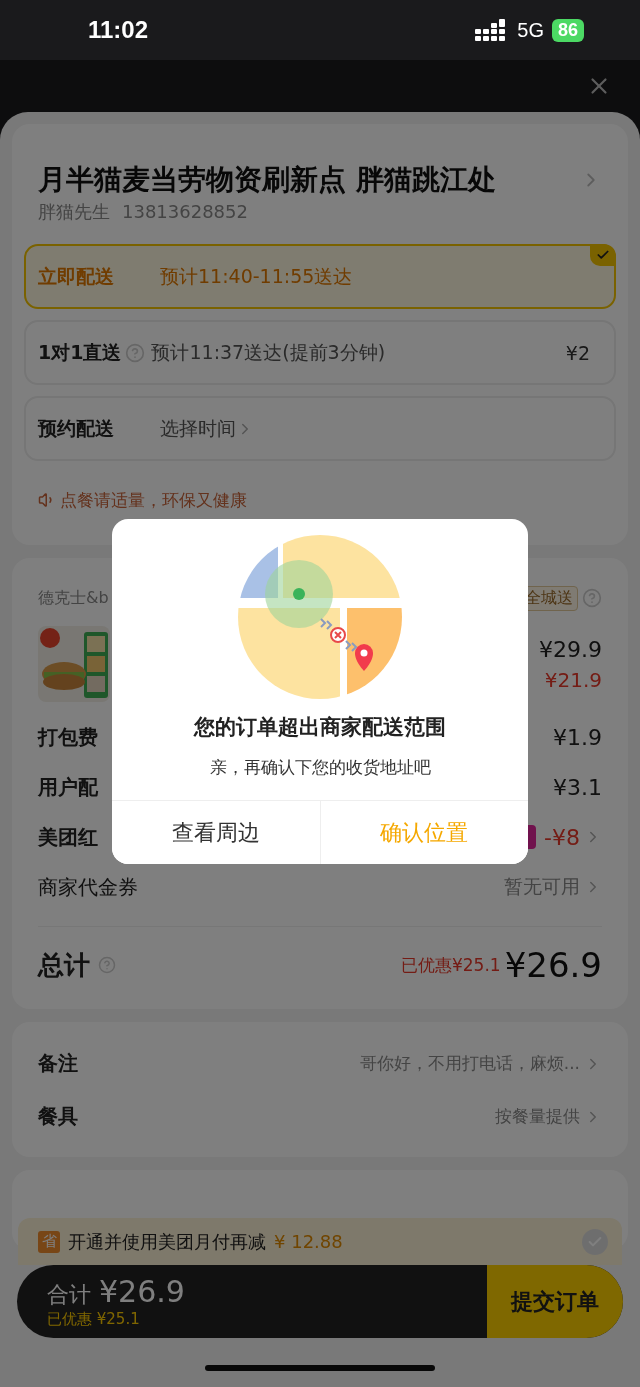 The height and width of the screenshot is (1387, 640). I want to click on battery-level: 86, so click(567, 30).